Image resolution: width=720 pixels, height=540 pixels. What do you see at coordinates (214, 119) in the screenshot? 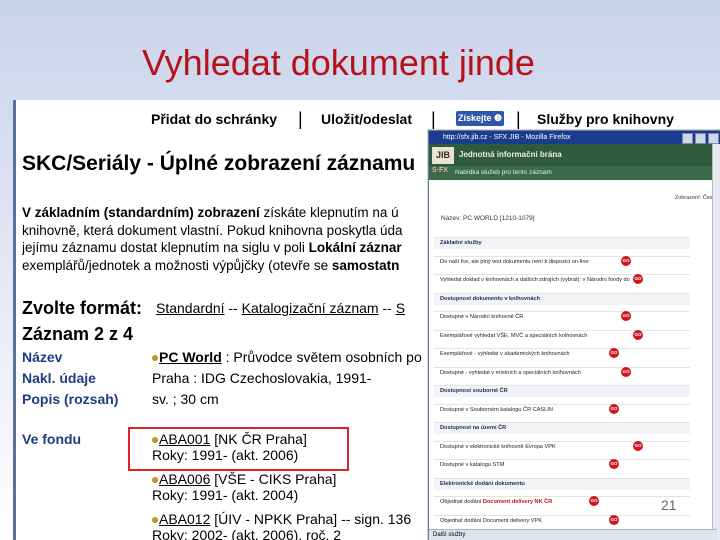
I see `add-to-basket-button: Přidat do schránky` at bounding box center [214, 119].